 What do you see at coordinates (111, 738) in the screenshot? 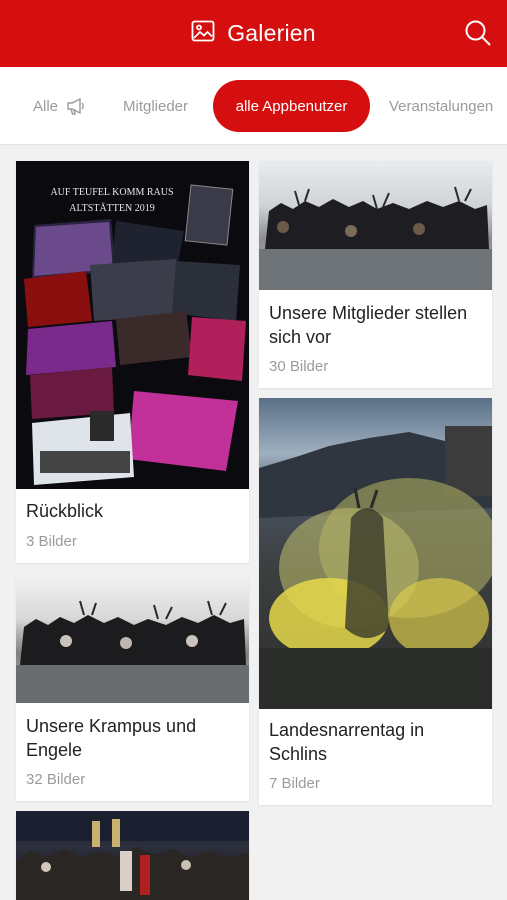
I see `gallery-title: Unsere Krampus und Engele` at bounding box center [111, 738].